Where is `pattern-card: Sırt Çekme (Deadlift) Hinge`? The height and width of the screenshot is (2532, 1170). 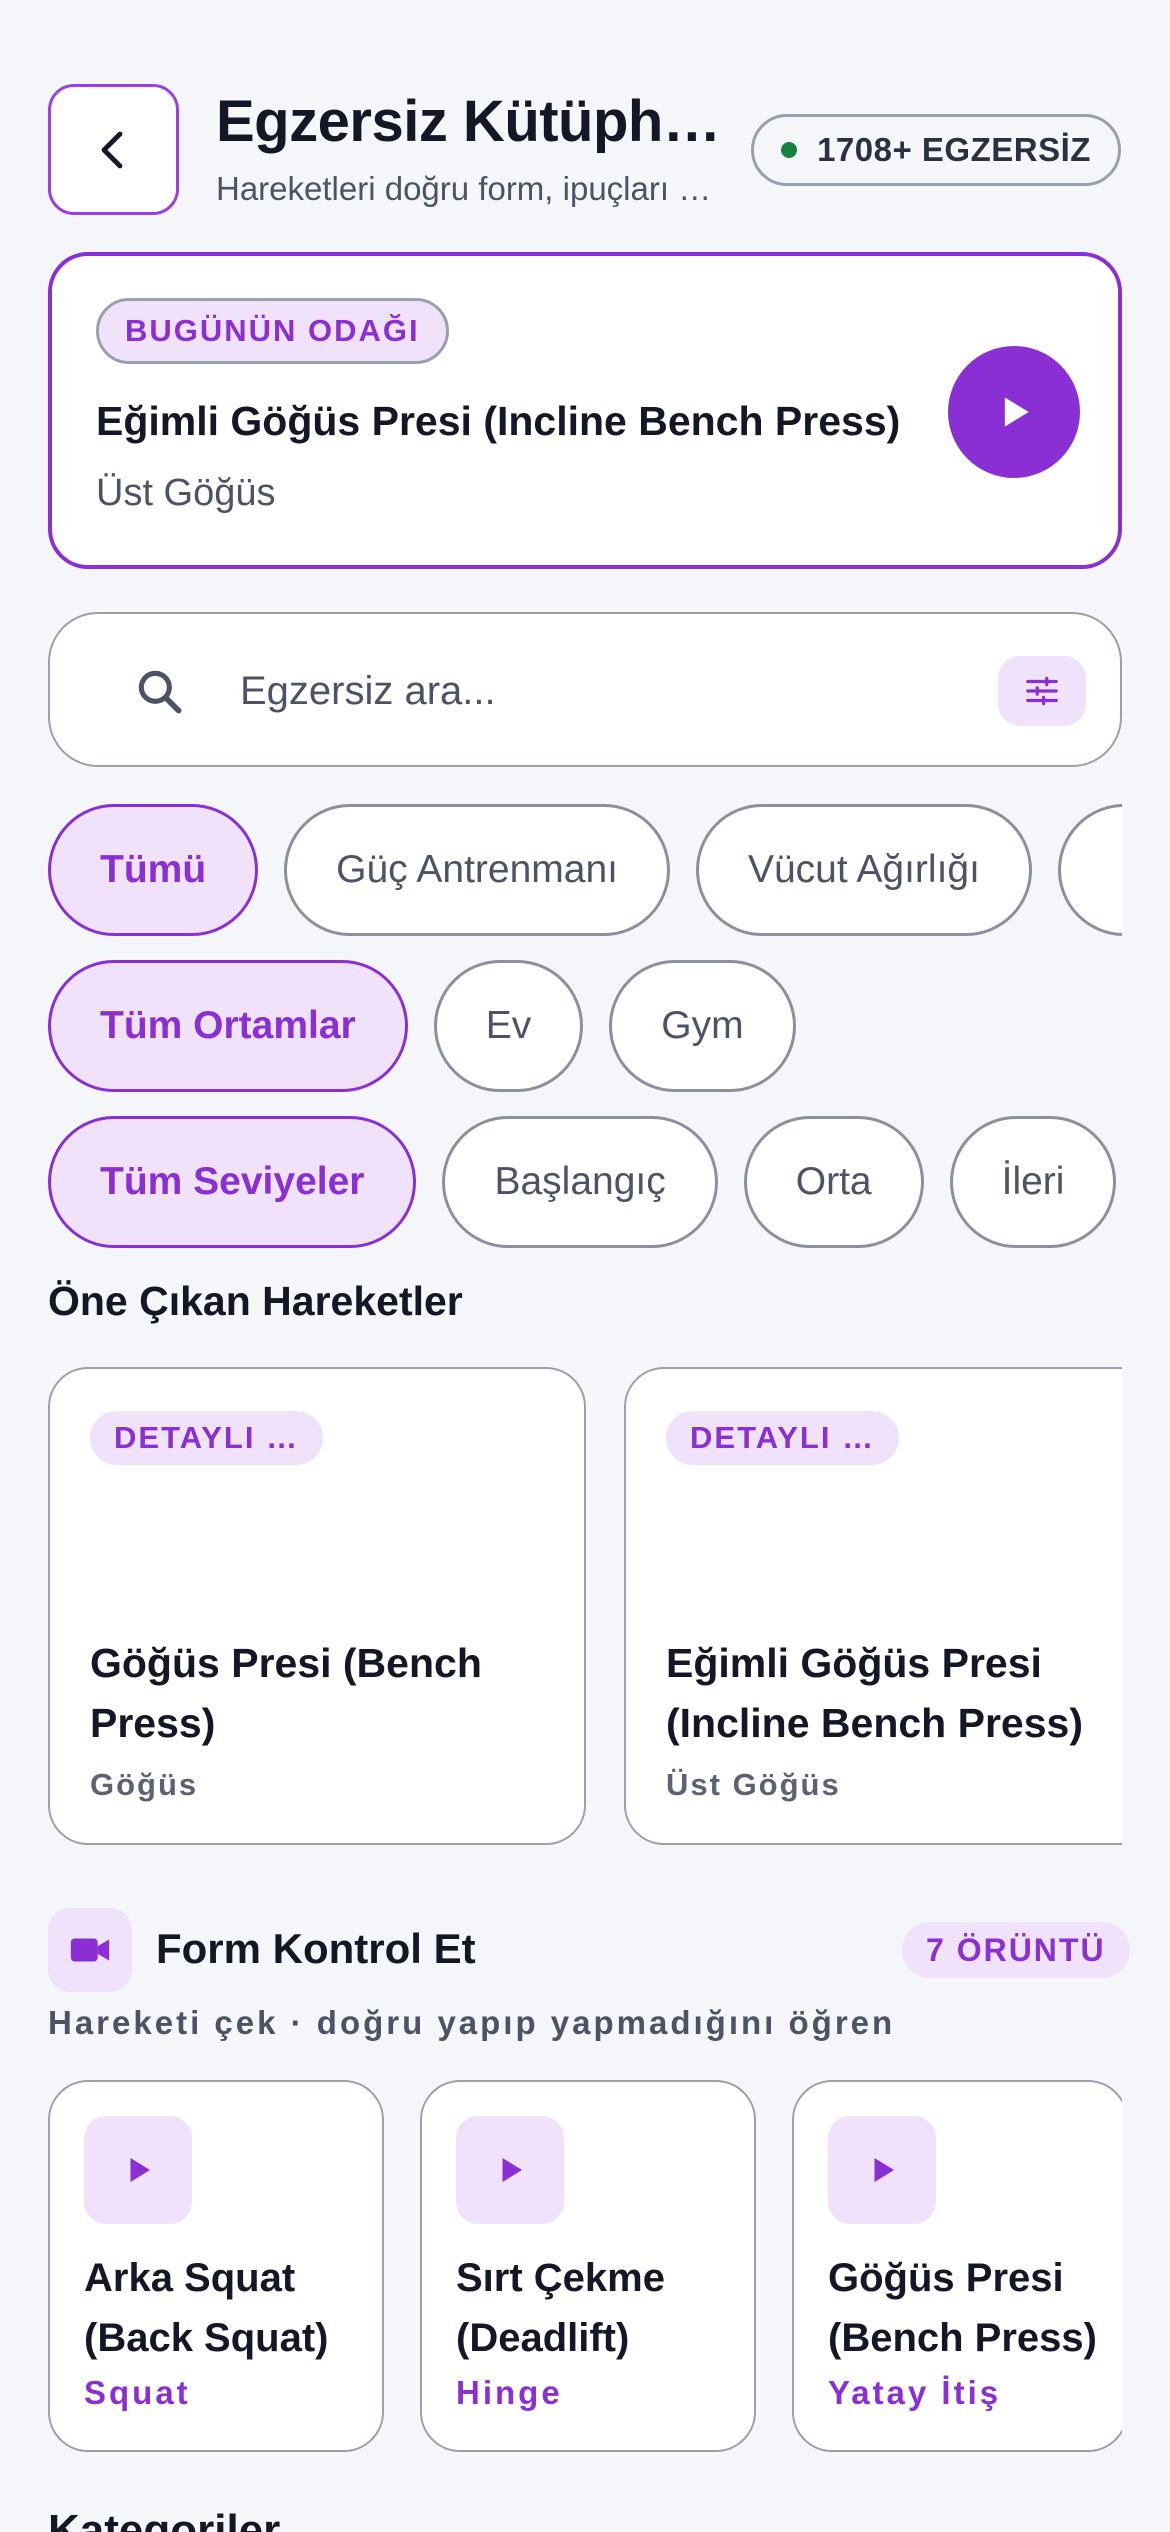 pattern-card: Sırt Çekme (Deadlift) Hinge is located at coordinates (588, 2266).